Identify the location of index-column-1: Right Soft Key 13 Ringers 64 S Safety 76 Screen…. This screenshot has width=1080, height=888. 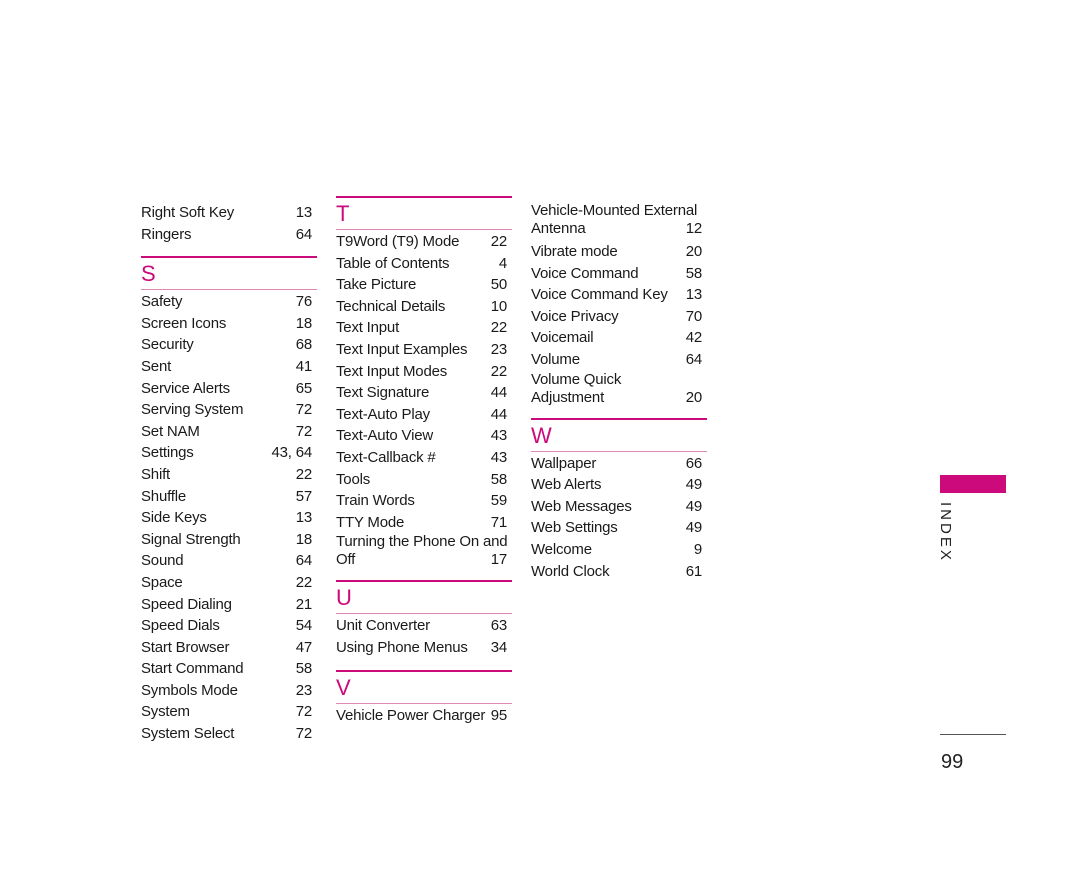
(229, 473).